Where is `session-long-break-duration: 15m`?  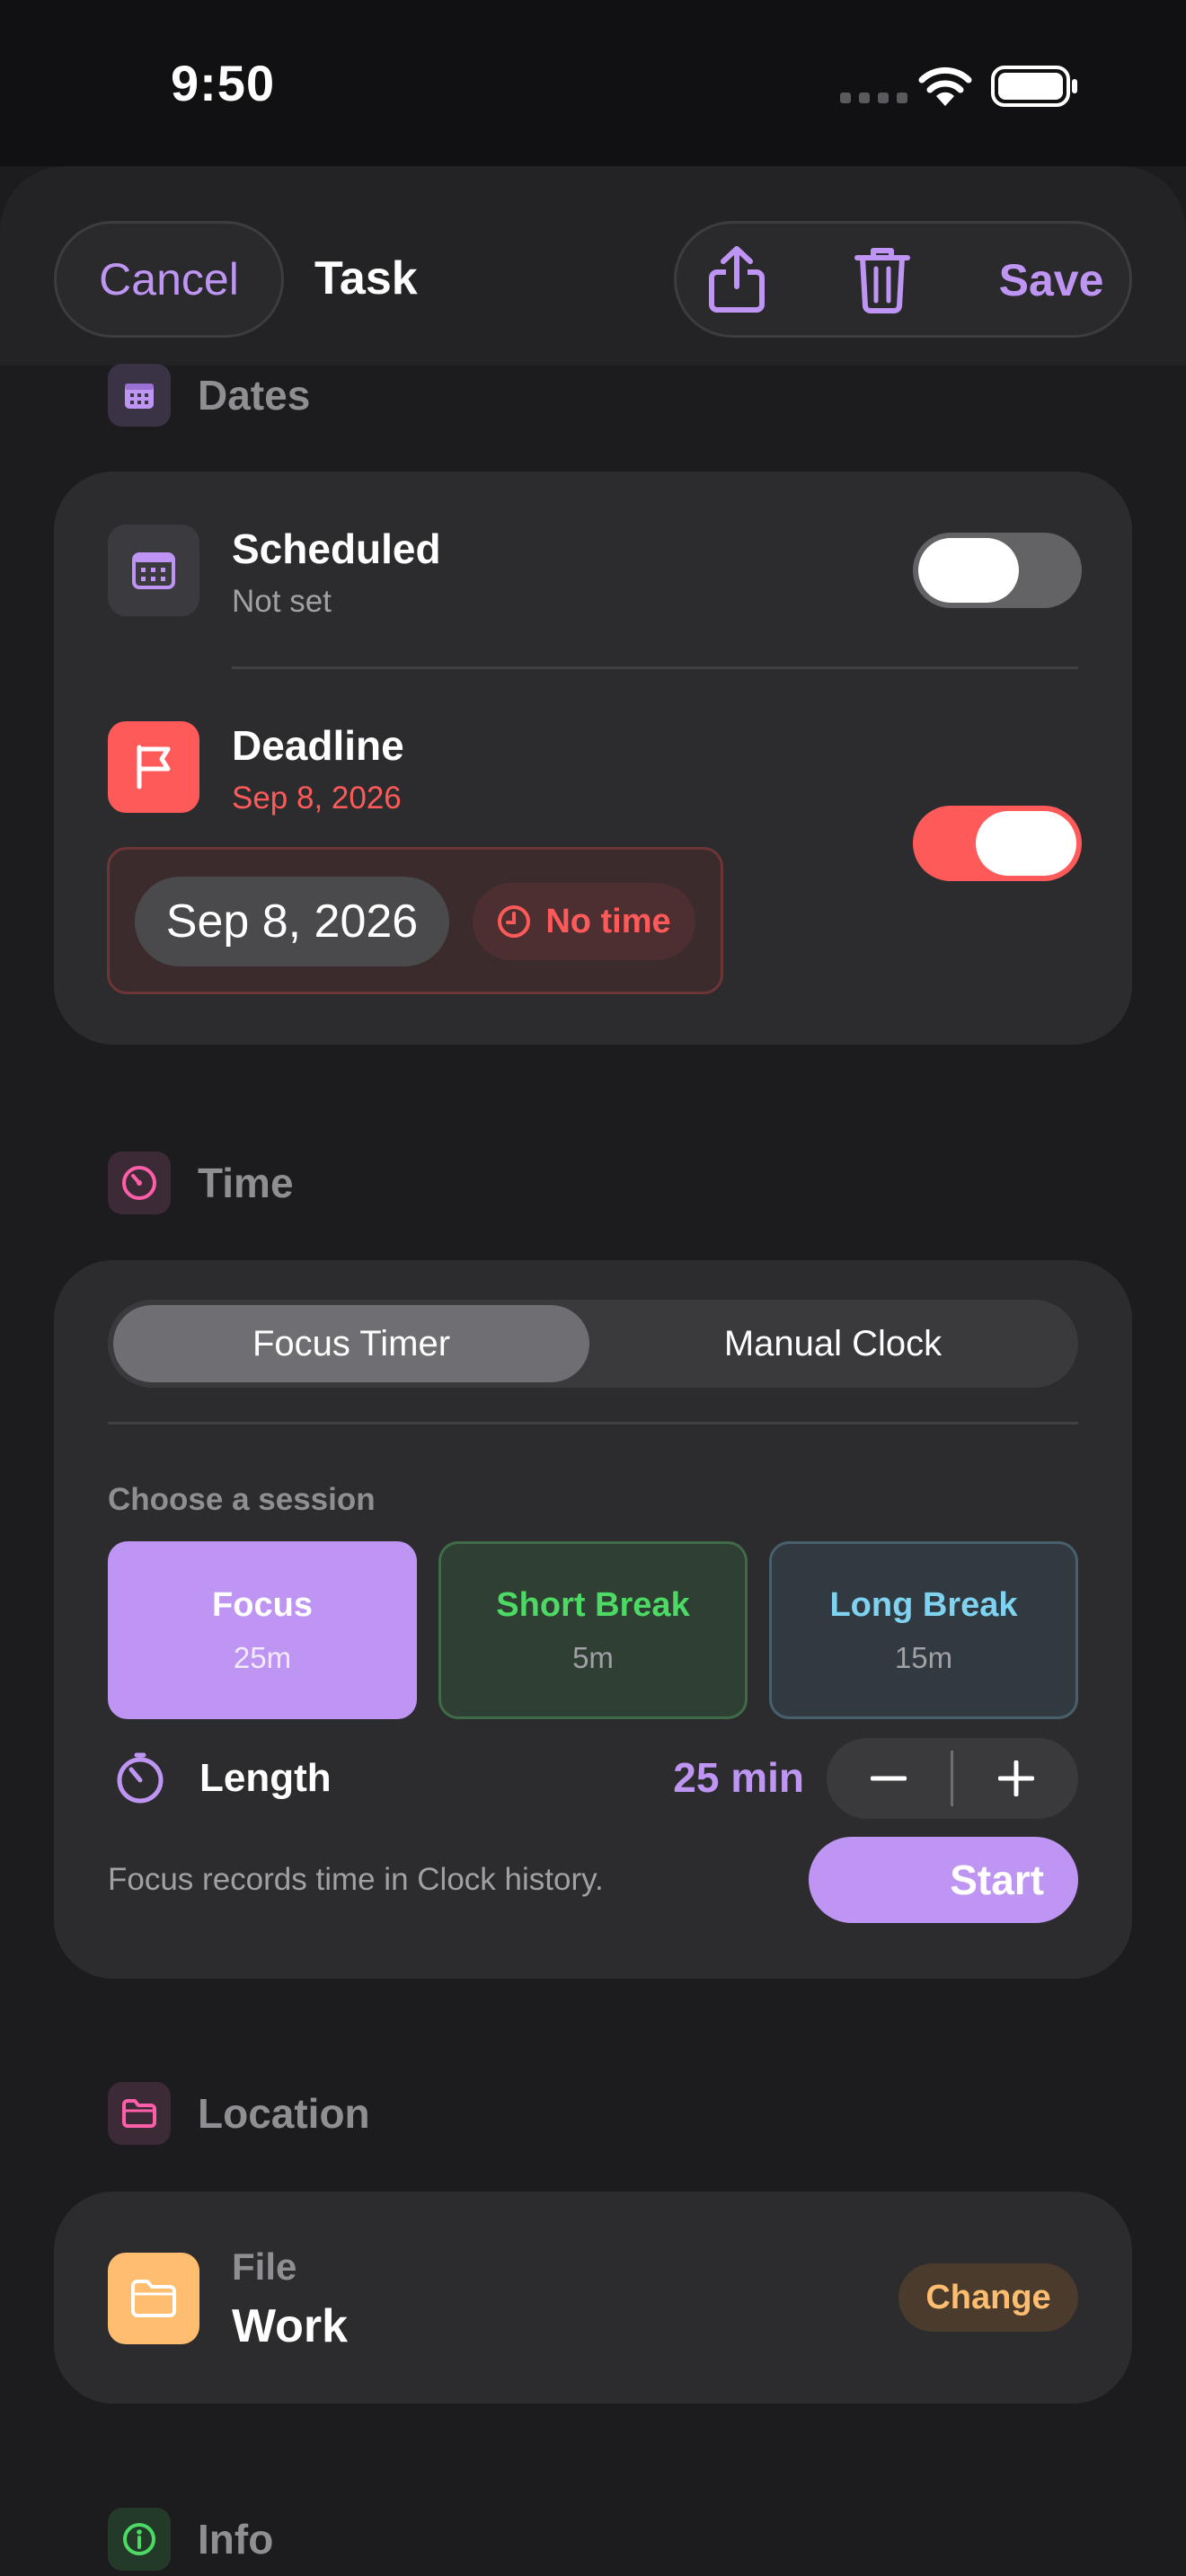 session-long-break-duration: 15m is located at coordinates (923, 1657).